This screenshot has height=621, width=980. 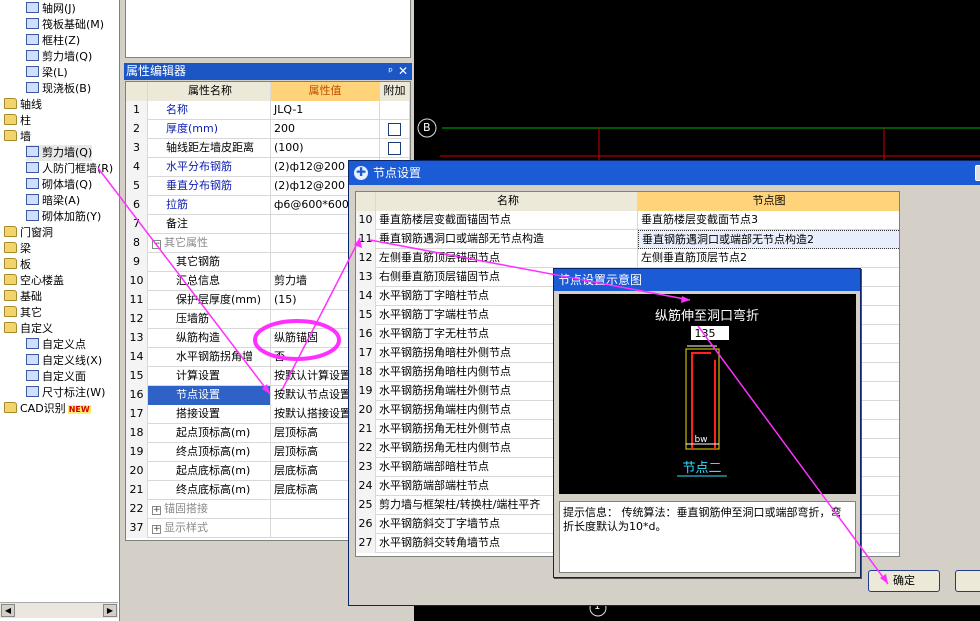 I want to click on row-number: 5, so click(x=137, y=186).